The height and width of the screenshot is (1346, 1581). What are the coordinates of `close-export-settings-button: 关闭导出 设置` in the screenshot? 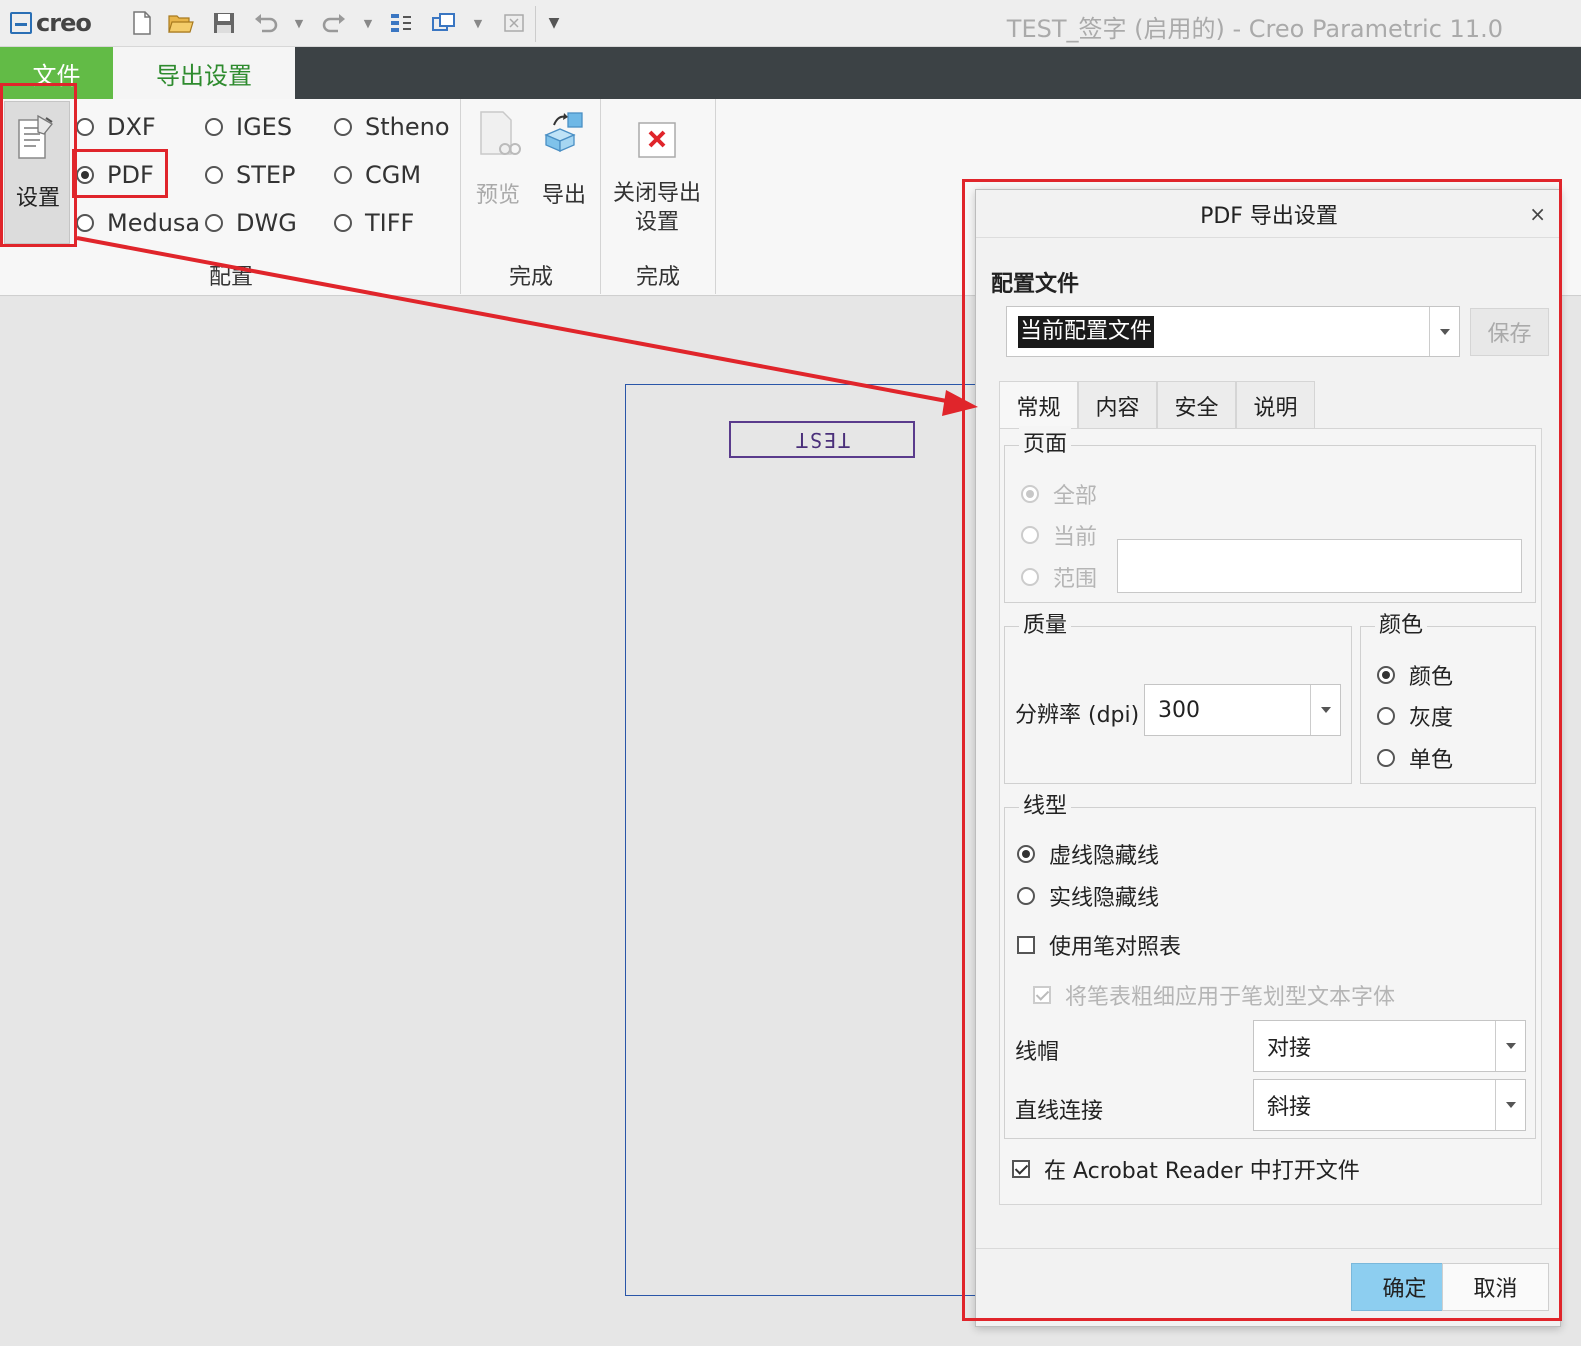 It's located at (657, 179).